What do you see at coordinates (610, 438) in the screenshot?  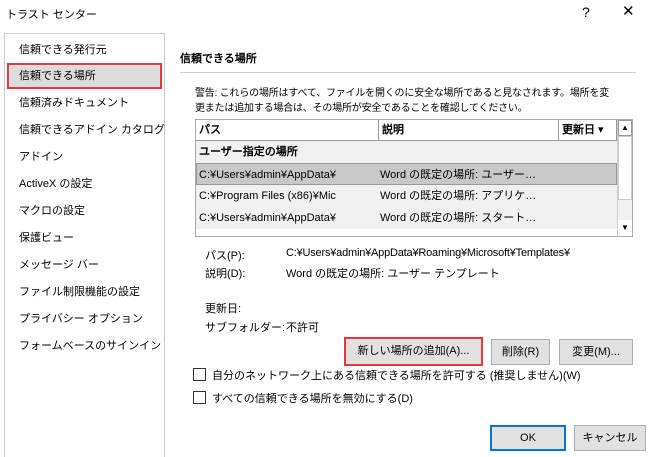 I see `cancel-button: キャンセル` at bounding box center [610, 438].